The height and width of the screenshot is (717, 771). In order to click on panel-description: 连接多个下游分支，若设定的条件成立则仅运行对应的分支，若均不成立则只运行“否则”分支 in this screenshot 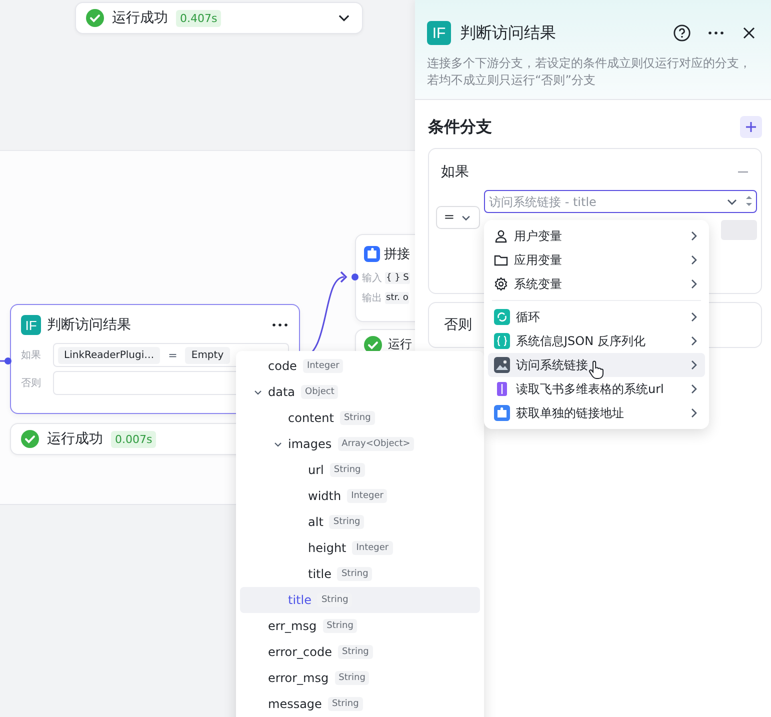, I will do `click(589, 72)`.